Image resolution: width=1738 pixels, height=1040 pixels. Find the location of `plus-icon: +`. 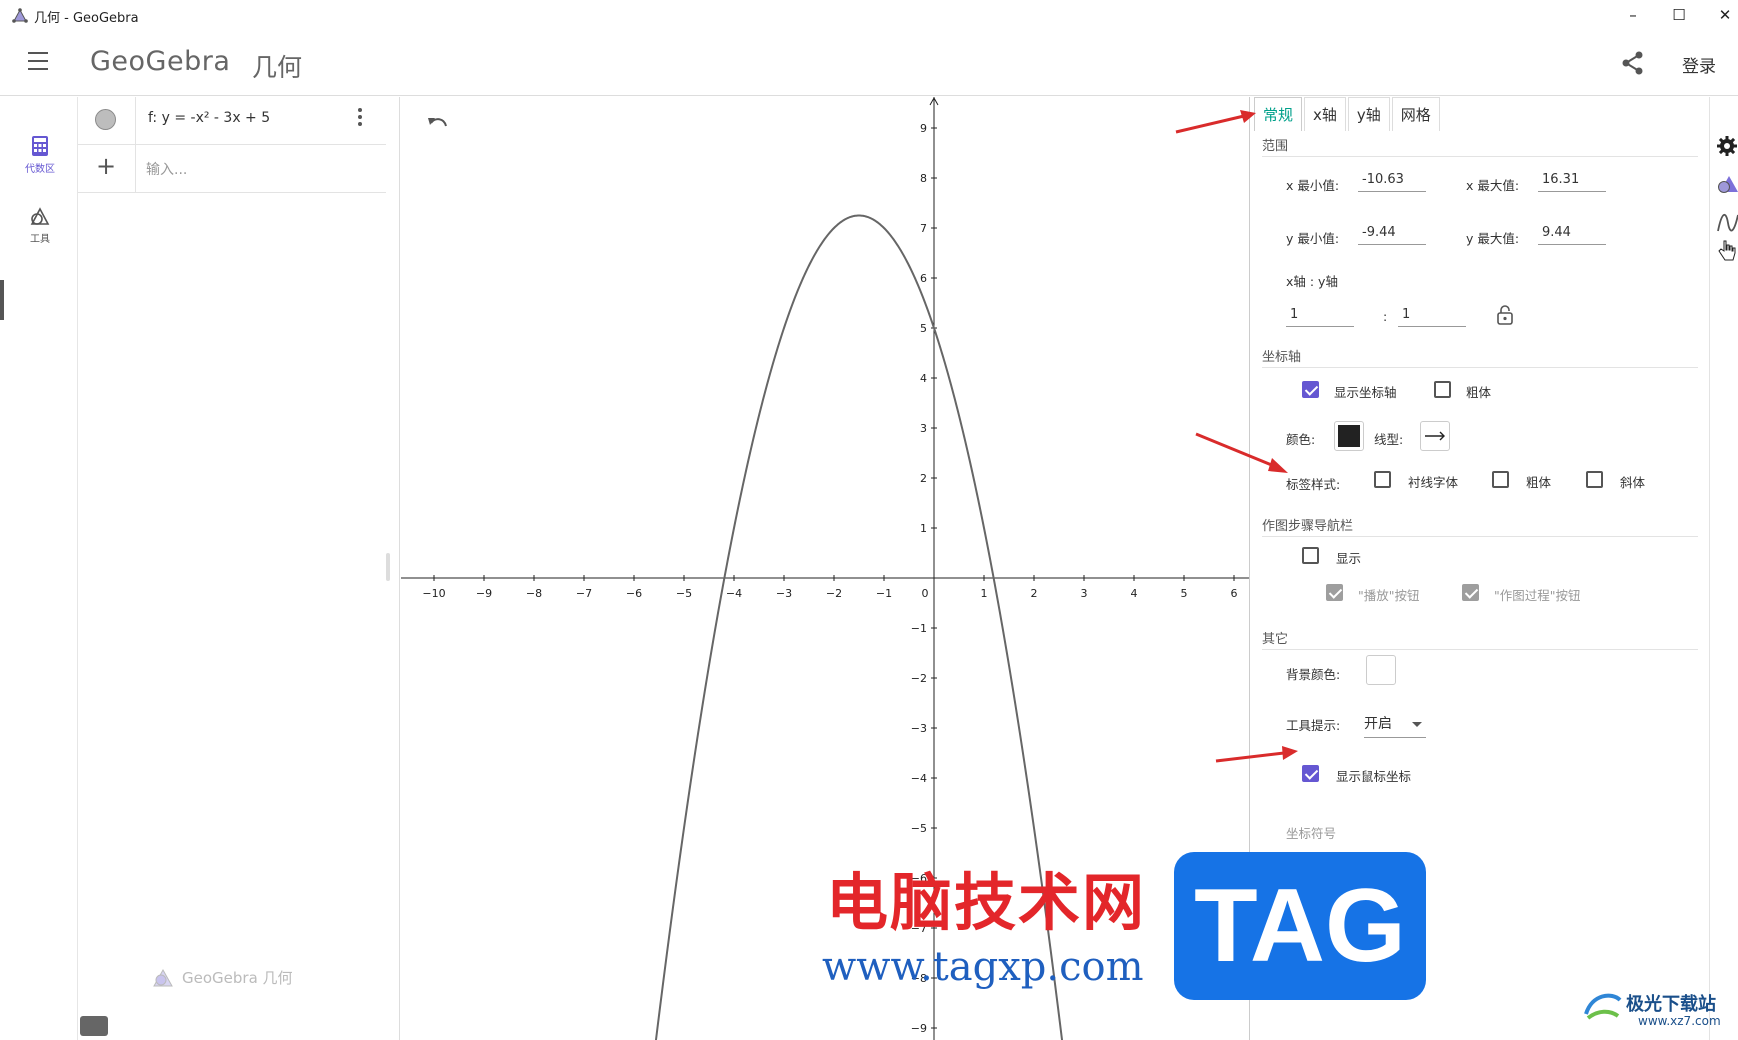

plus-icon: + is located at coordinates (106, 166).